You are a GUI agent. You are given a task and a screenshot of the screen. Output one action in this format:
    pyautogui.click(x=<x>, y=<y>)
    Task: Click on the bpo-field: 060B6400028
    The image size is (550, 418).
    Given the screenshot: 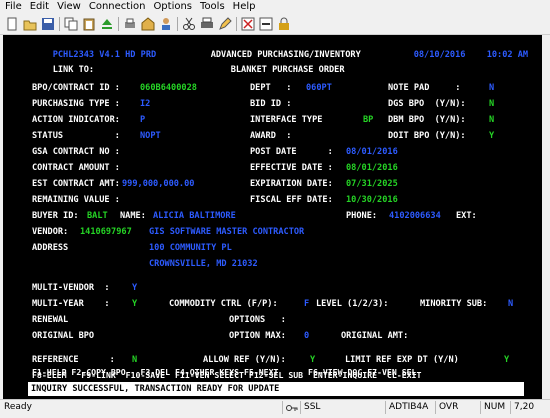 What is the action you would take?
    pyautogui.click(x=168, y=88)
    